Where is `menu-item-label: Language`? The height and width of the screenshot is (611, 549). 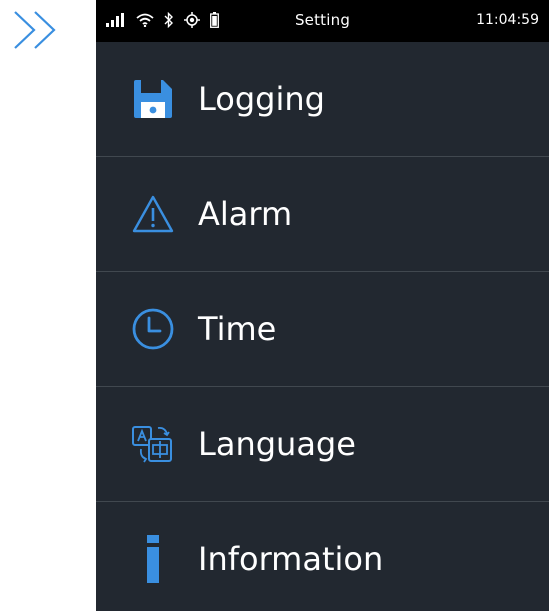 menu-item-label: Language is located at coordinates (277, 444).